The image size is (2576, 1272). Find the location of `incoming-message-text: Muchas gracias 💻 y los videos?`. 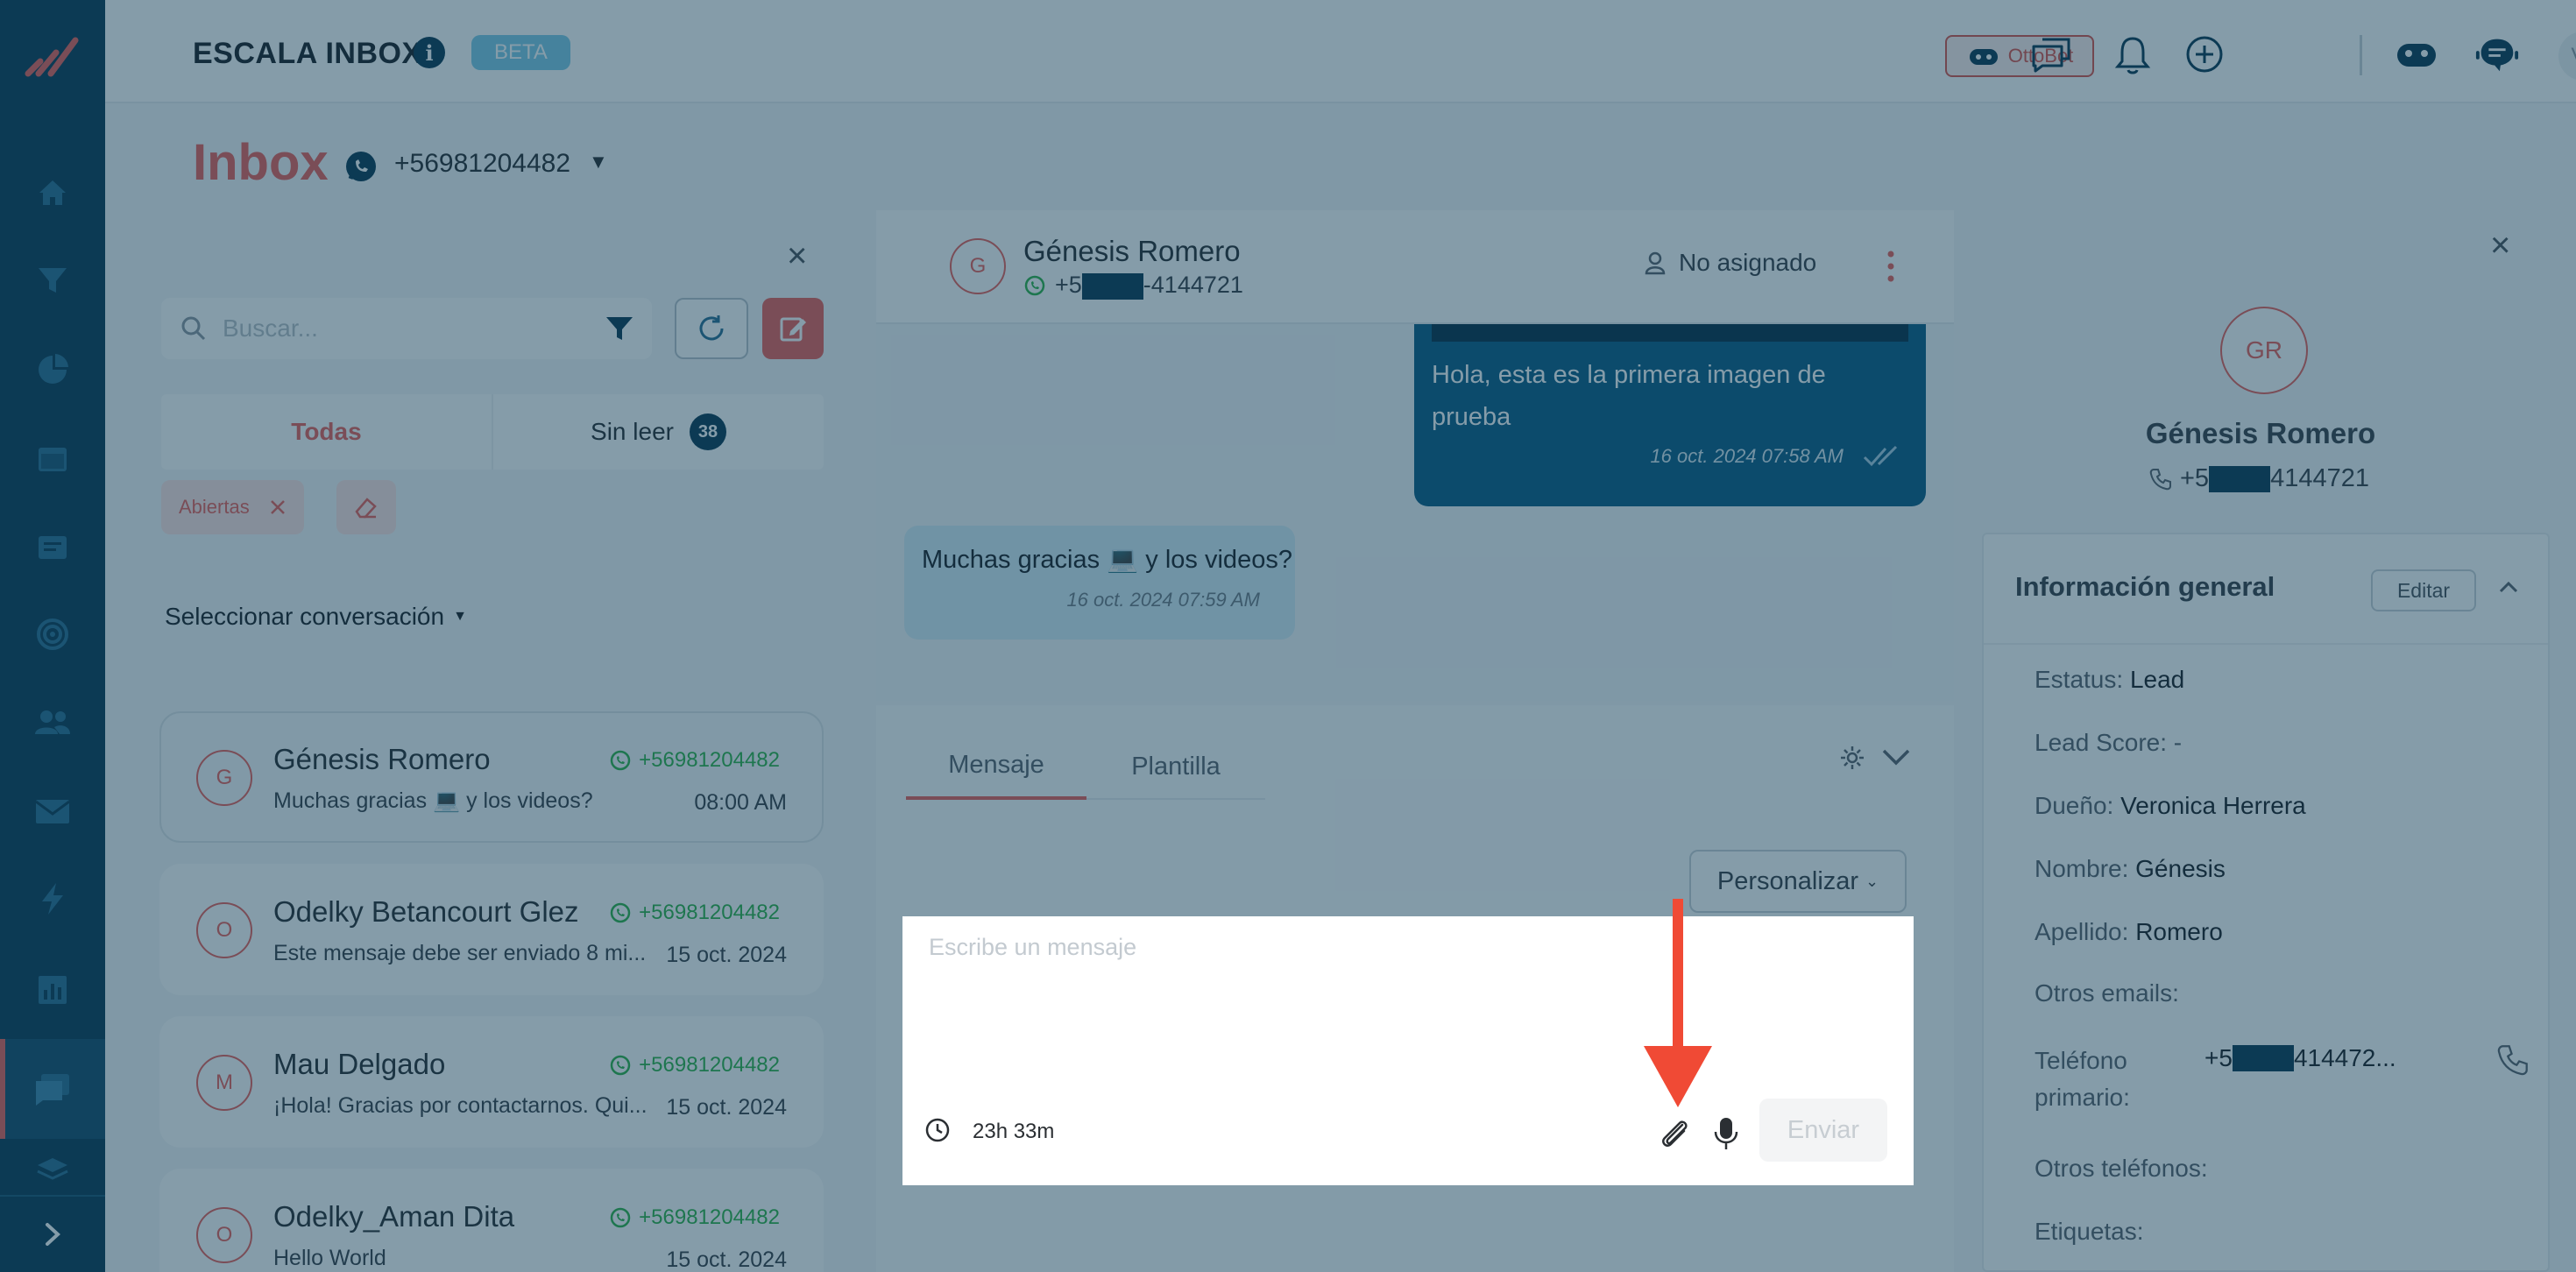

incoming-message-text: Muchas gracias 💻 y los videos? is located at coordinates (1107, 560).